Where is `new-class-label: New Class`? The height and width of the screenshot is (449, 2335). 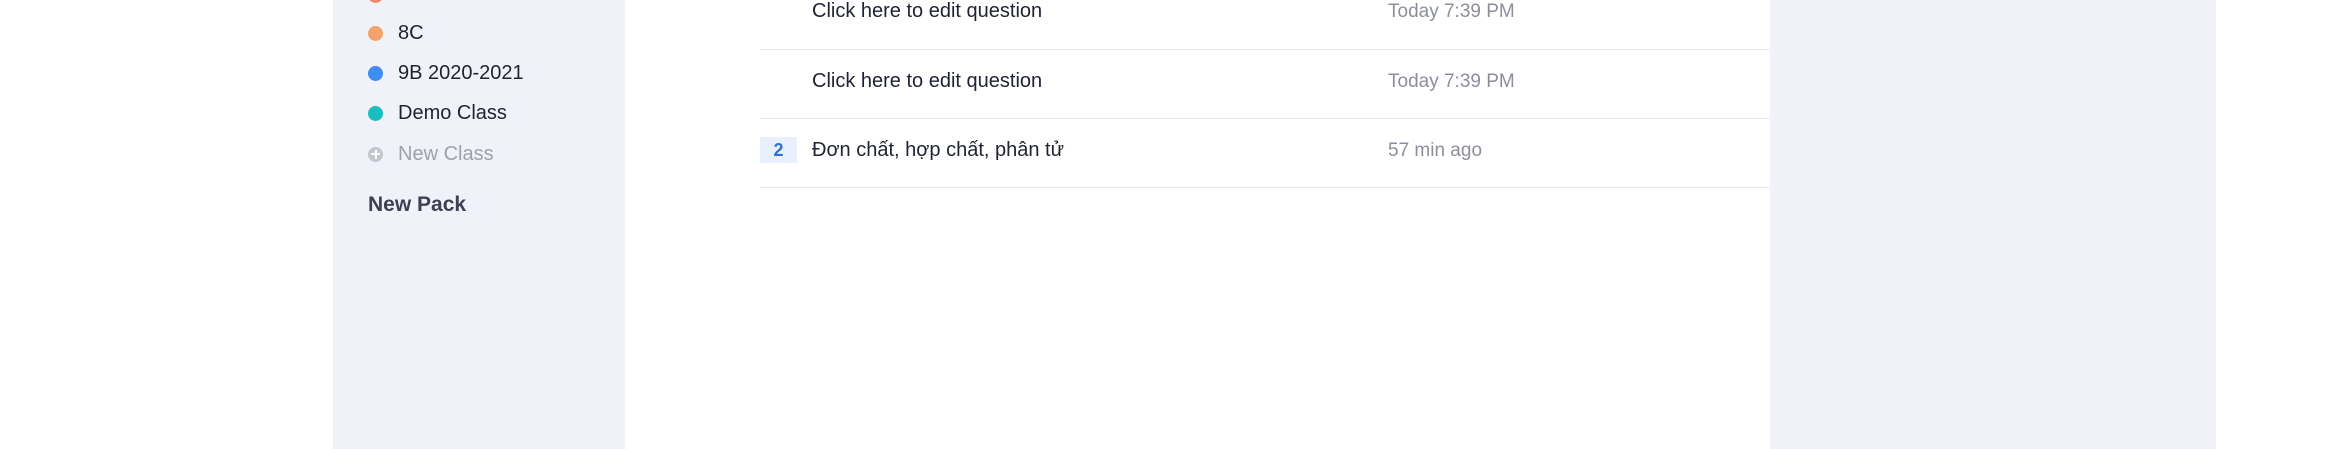
new-class-label: New Class is located at coordinates (446, 153).